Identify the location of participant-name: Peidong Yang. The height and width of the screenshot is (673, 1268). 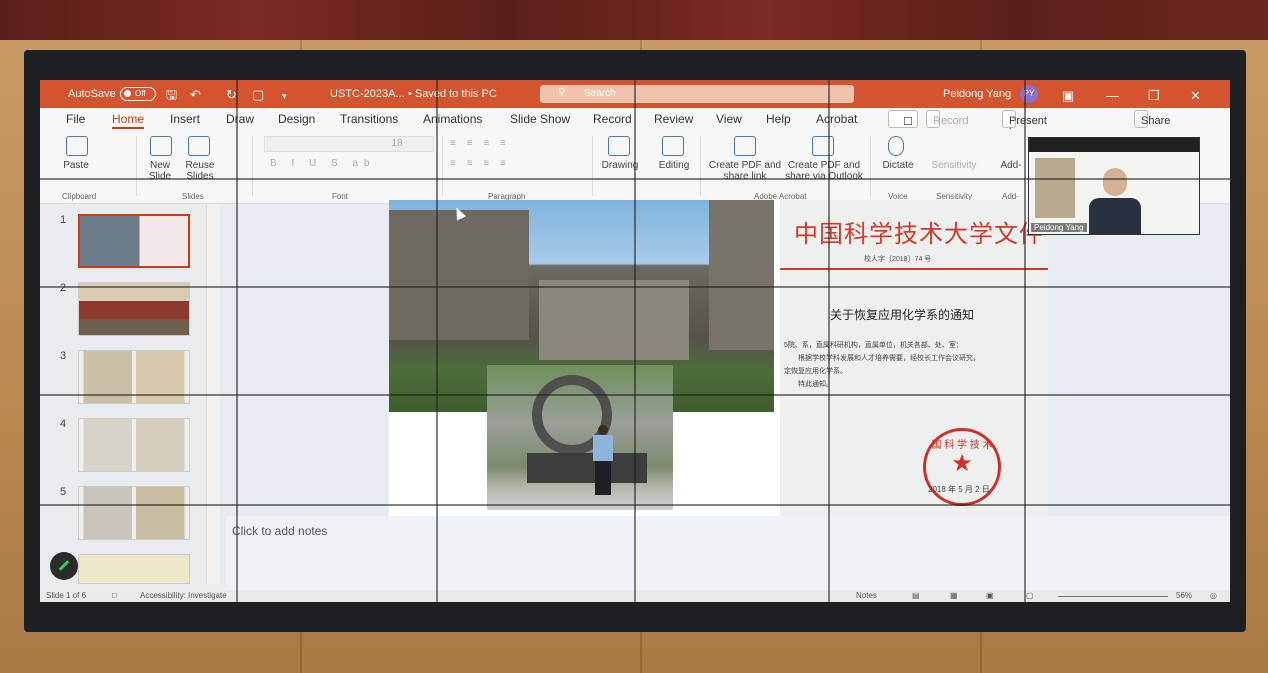
(1059, 227).